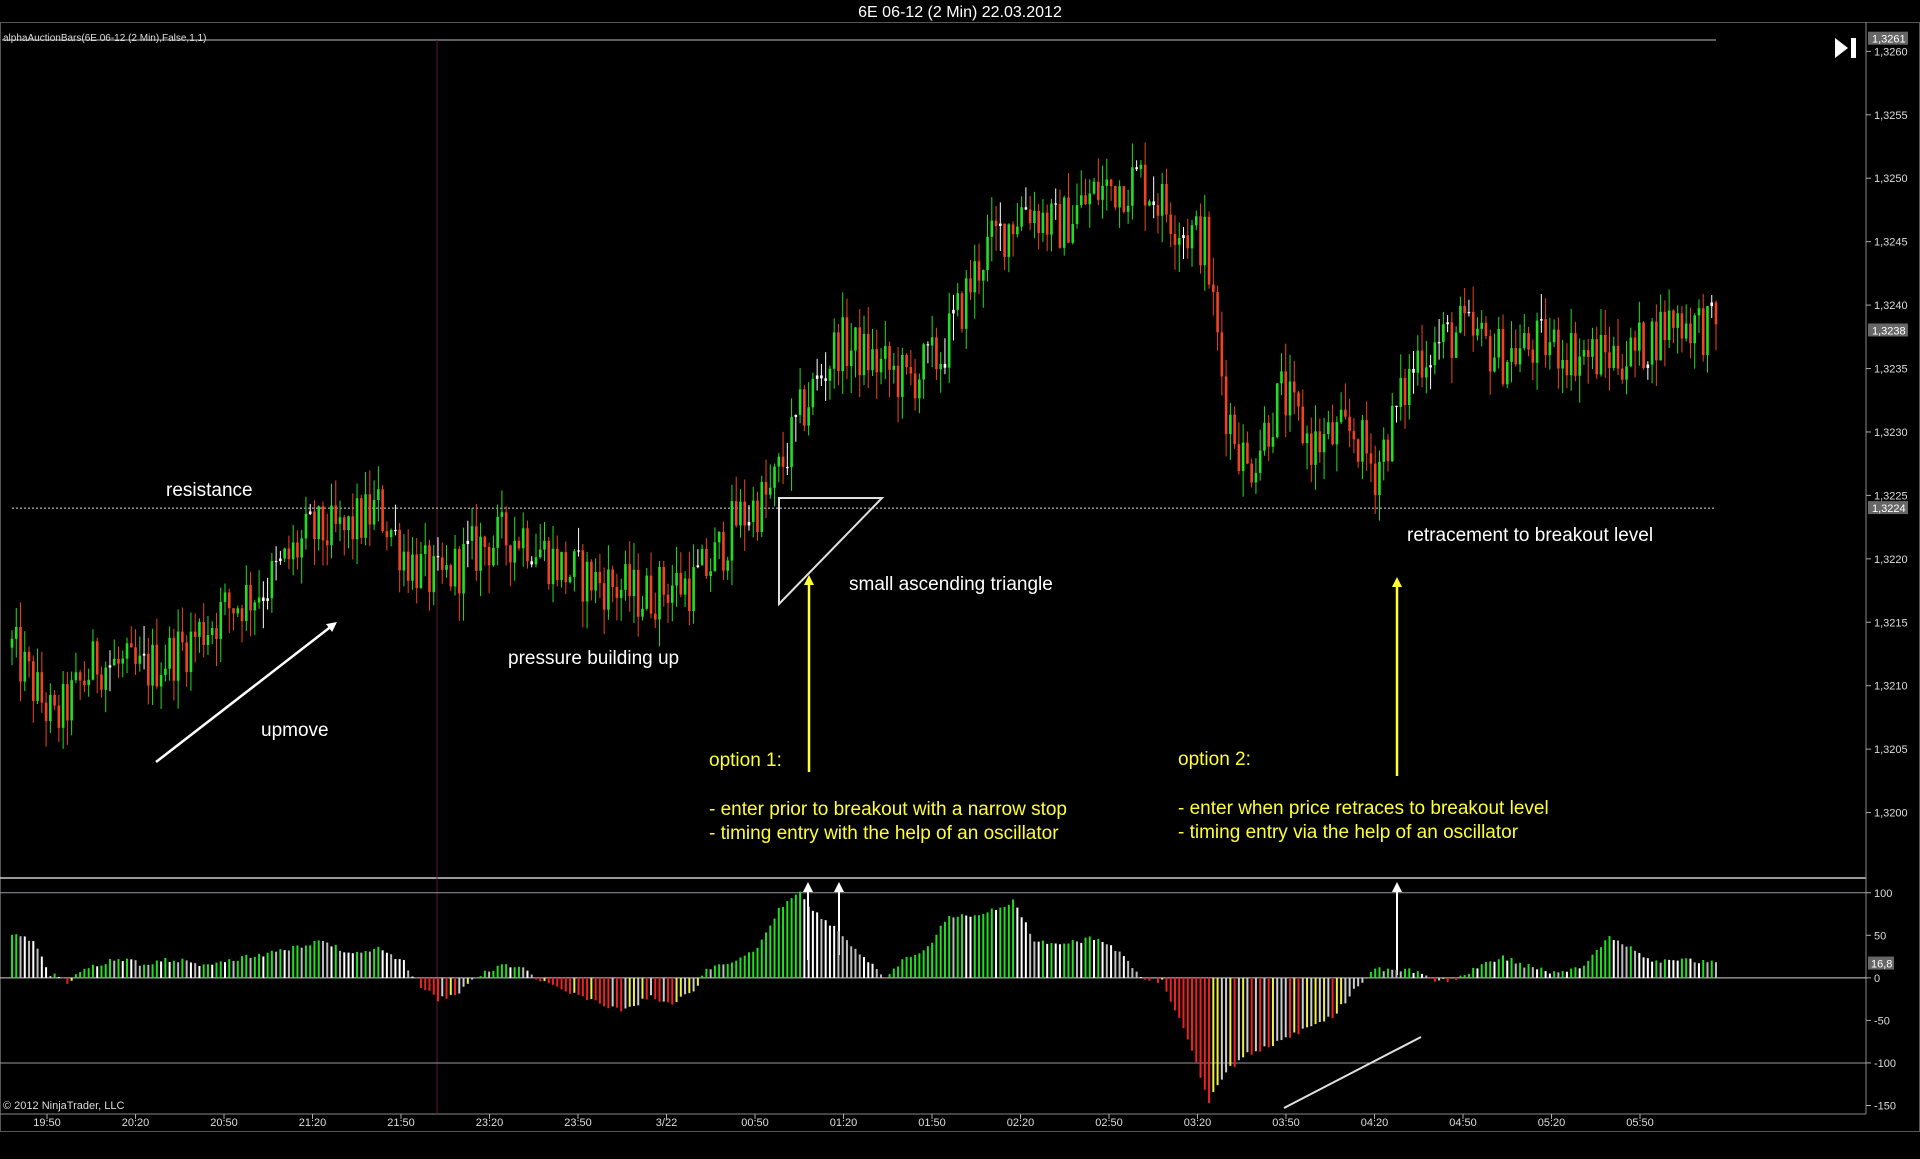 This screenshot has height=1159, width=1920. What do you see at coordinates (844, 1123) in the screenshot?
I see `time-tick-label: 01:20` at bounding box center [844, 1123].